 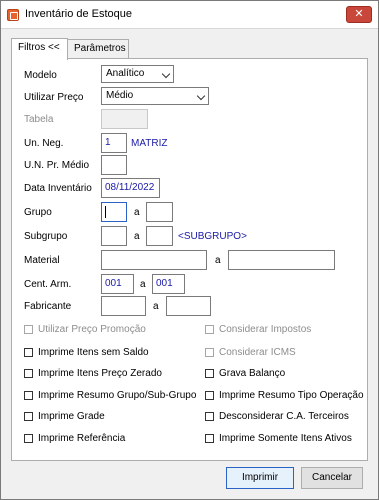 I want to click on imprime-grade-checkbox, so click(x=28, y=416).